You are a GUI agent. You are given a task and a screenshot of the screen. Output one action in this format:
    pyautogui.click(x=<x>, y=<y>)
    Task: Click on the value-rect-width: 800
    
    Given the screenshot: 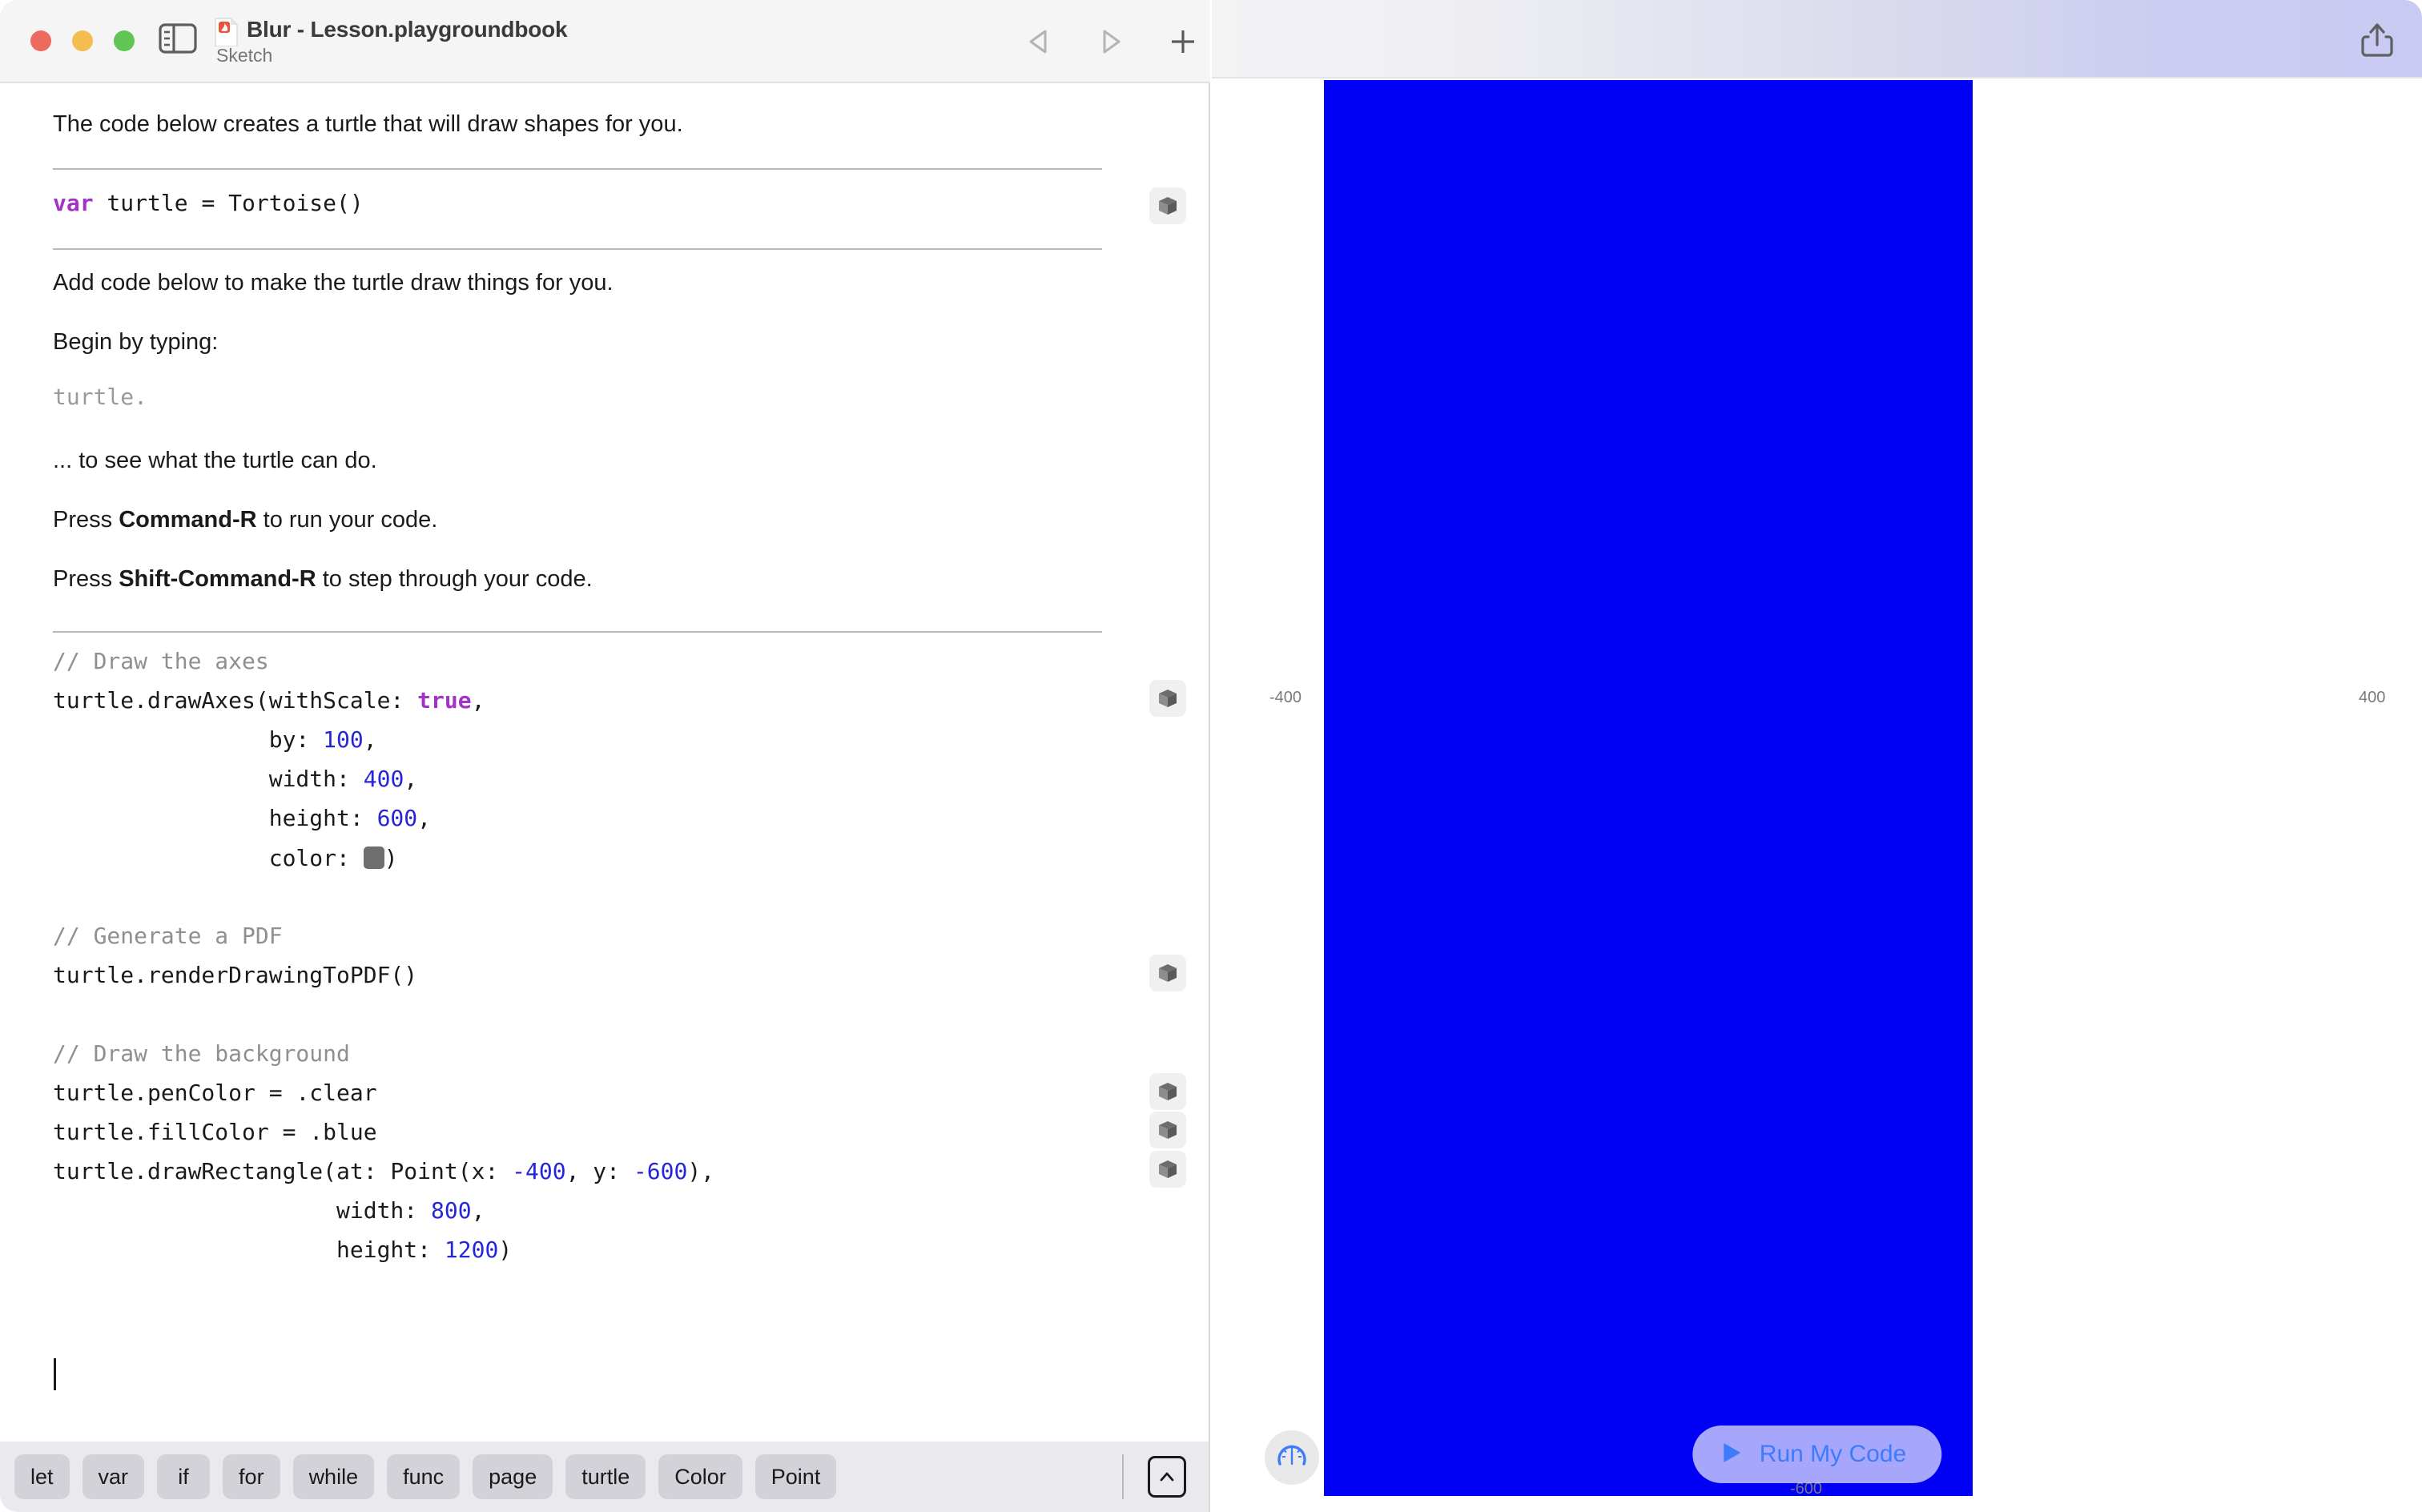 What is the action you would take?
    pyautogui.click(x=451, y=1210)
    